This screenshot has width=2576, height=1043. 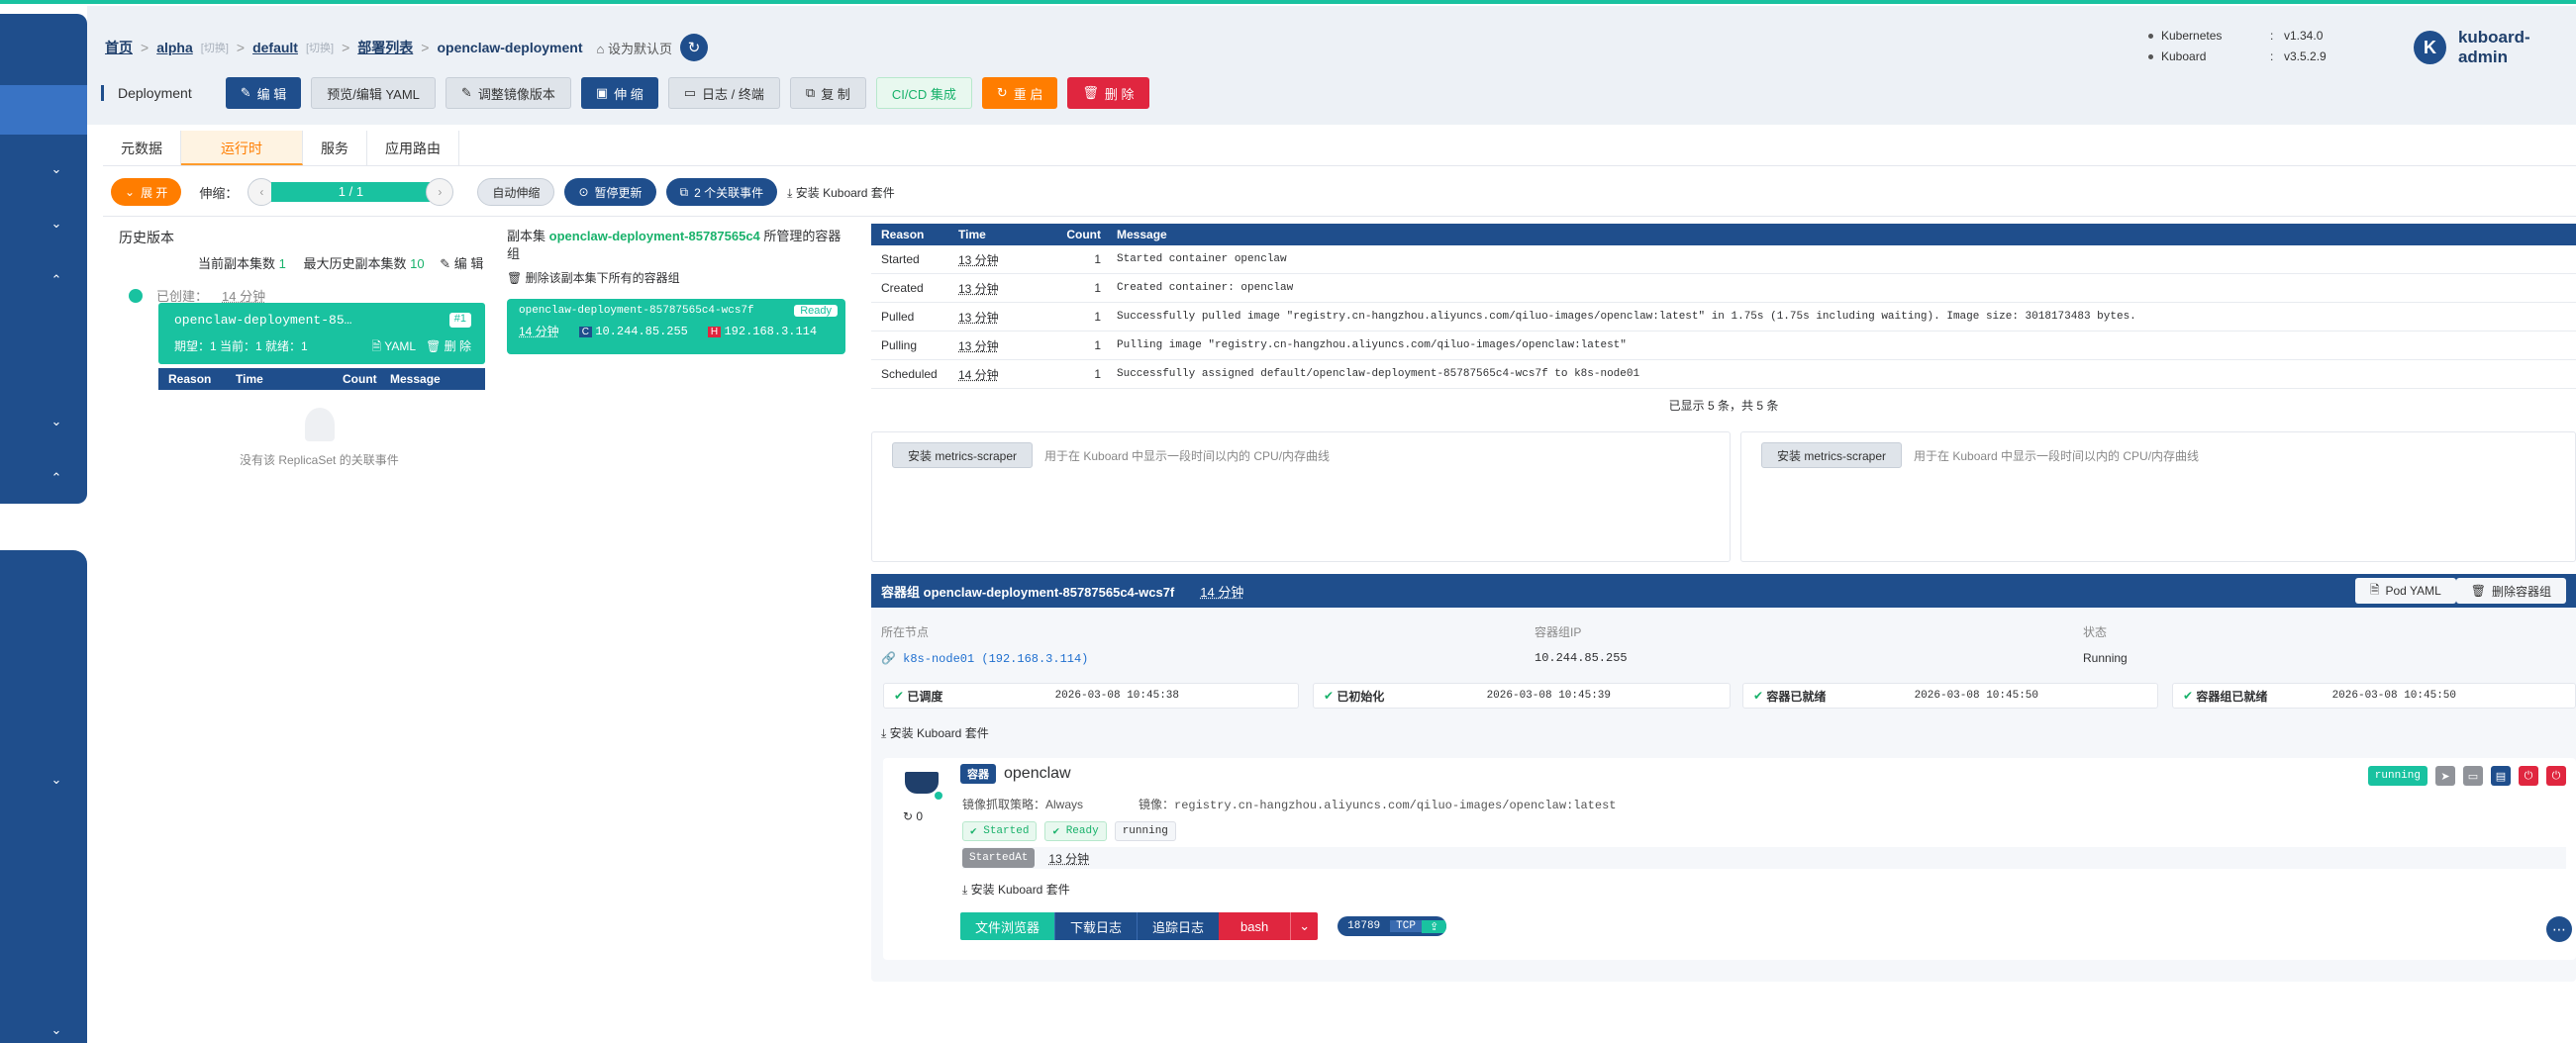 I want to click on more-icon: ⋯, so click(x=2559, y=929).